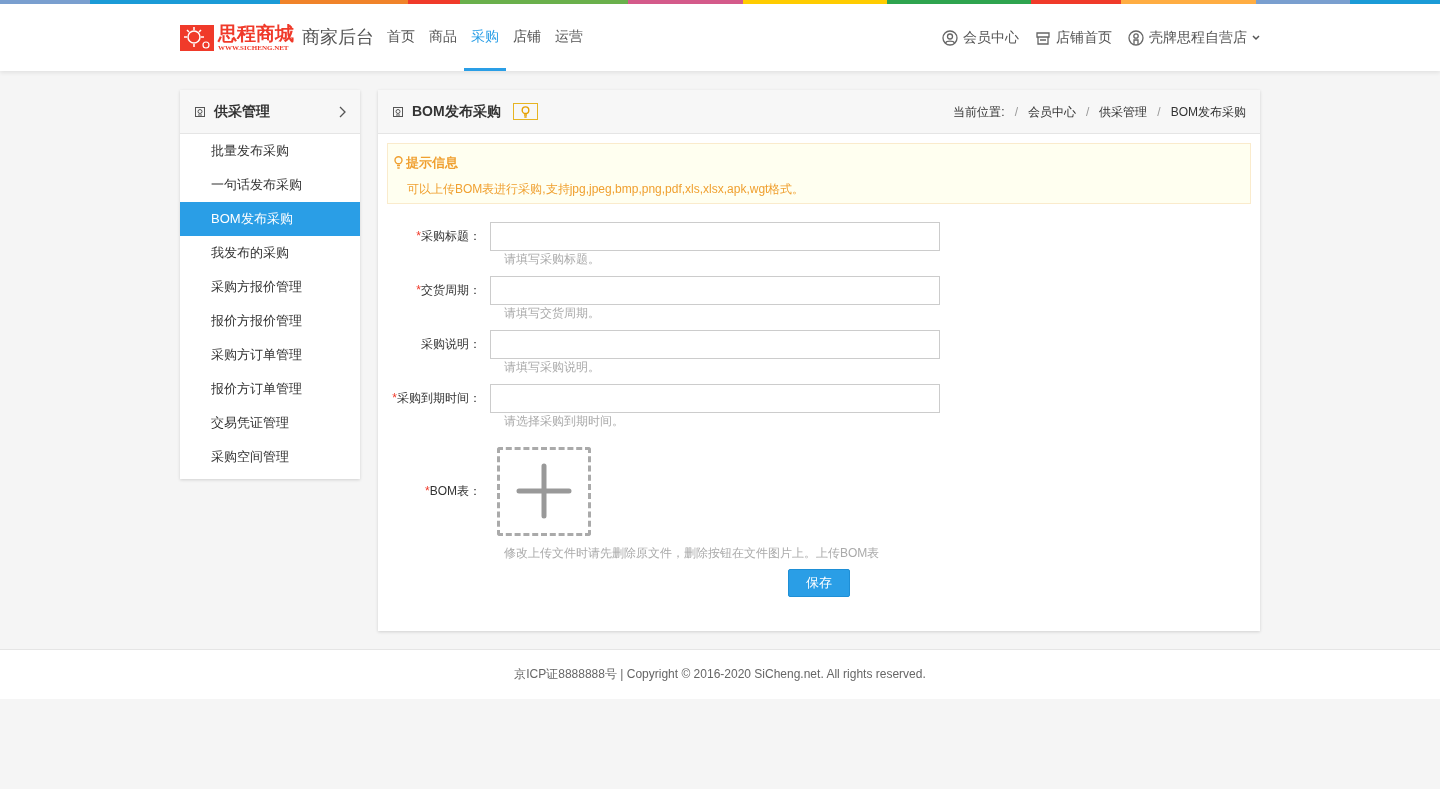 This screenshot has width=1440, height=789. Describe the element at coordinates (980, 37) in the screenshot. I see `header-link: 会员中心` at that location.